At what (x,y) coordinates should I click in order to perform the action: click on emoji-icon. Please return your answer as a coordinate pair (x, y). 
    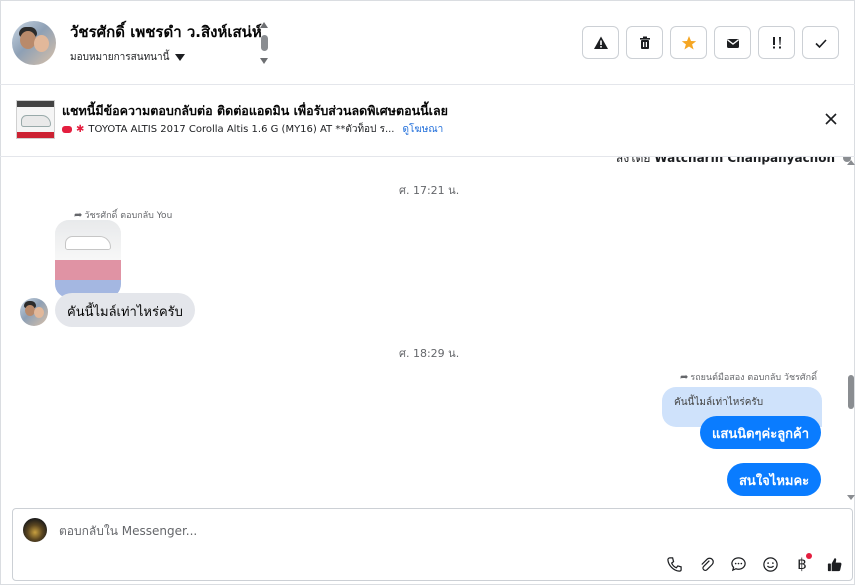
    Looking at the image, I should click on (770, 564).